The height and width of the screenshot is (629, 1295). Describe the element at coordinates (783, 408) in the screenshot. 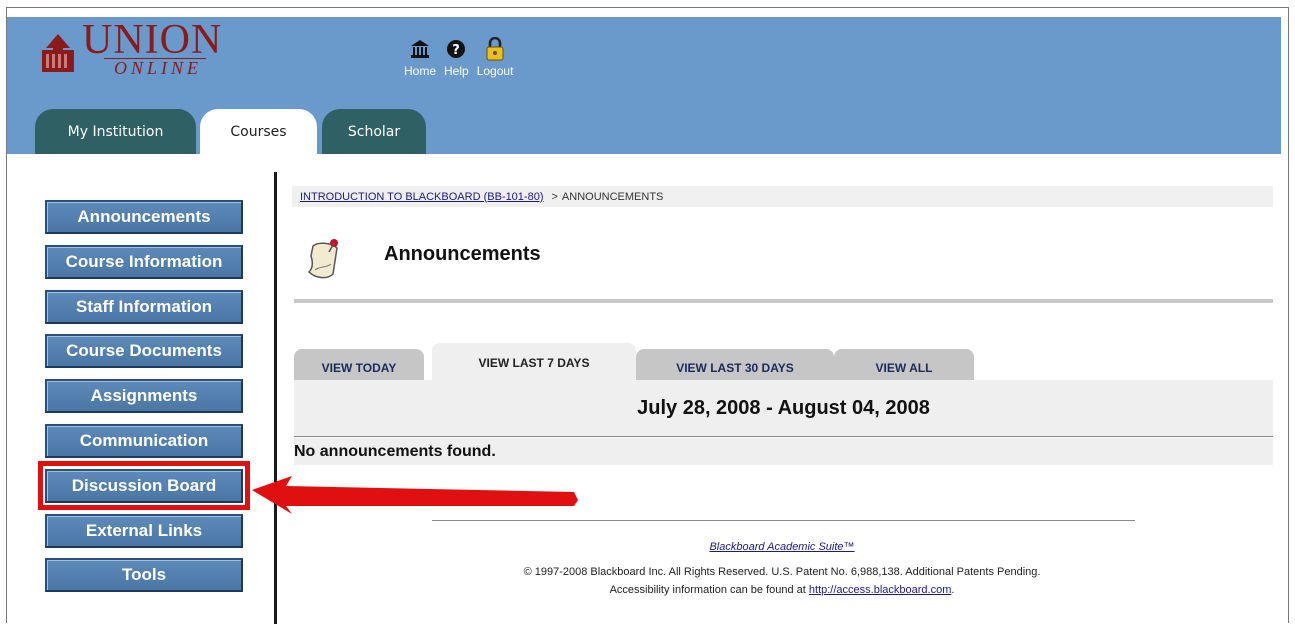

I see `date-range-header: July 28, 2008 - August 04, 2008` at that location.